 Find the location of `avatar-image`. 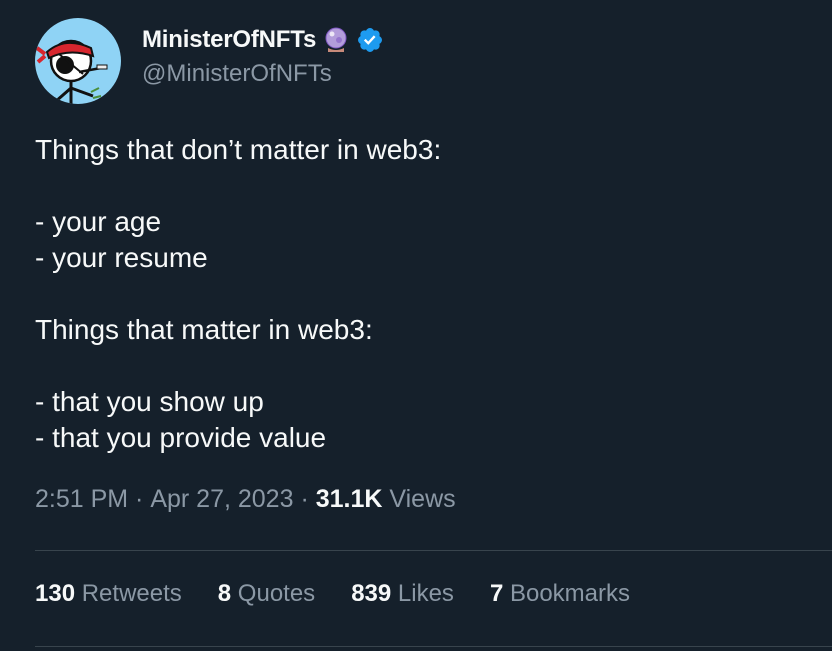

avatar-image is located at coordinates (71, 71).